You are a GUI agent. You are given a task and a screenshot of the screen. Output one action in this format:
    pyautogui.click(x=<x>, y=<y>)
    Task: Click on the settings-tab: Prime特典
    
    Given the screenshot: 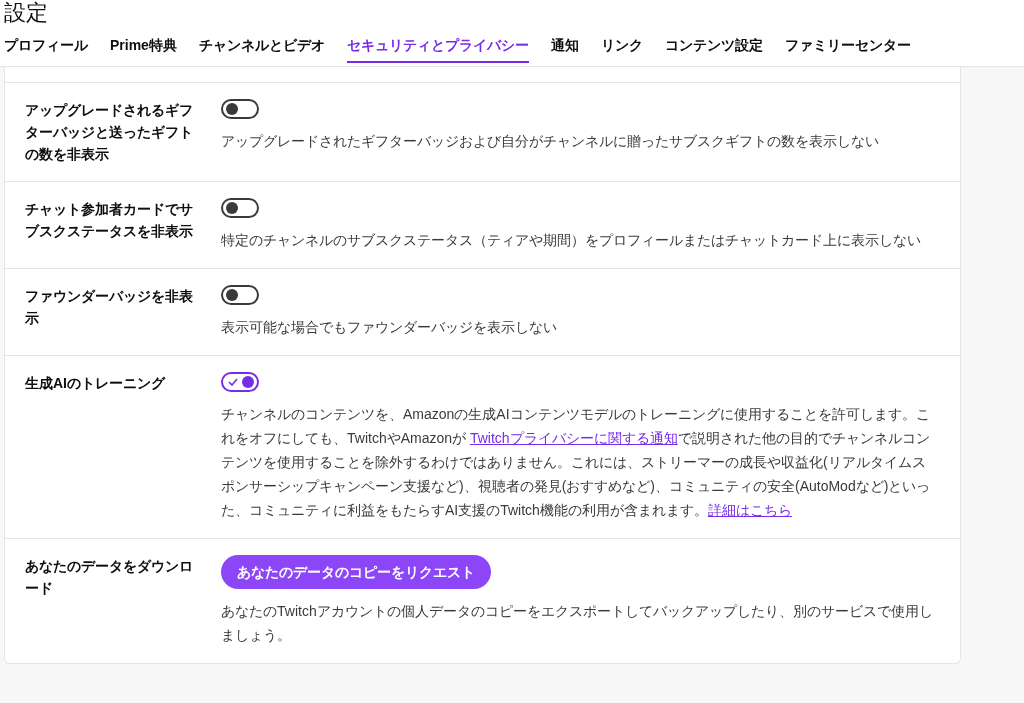 What is the action you would take?
    pyautogui.click(x=143, y=49)
    